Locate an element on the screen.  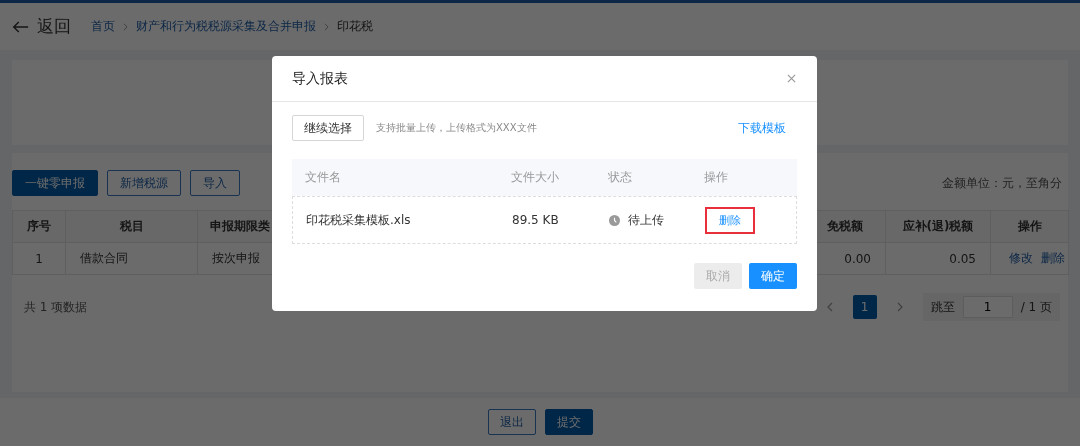
chevron-left-icon is located at coordinates (829, 307).